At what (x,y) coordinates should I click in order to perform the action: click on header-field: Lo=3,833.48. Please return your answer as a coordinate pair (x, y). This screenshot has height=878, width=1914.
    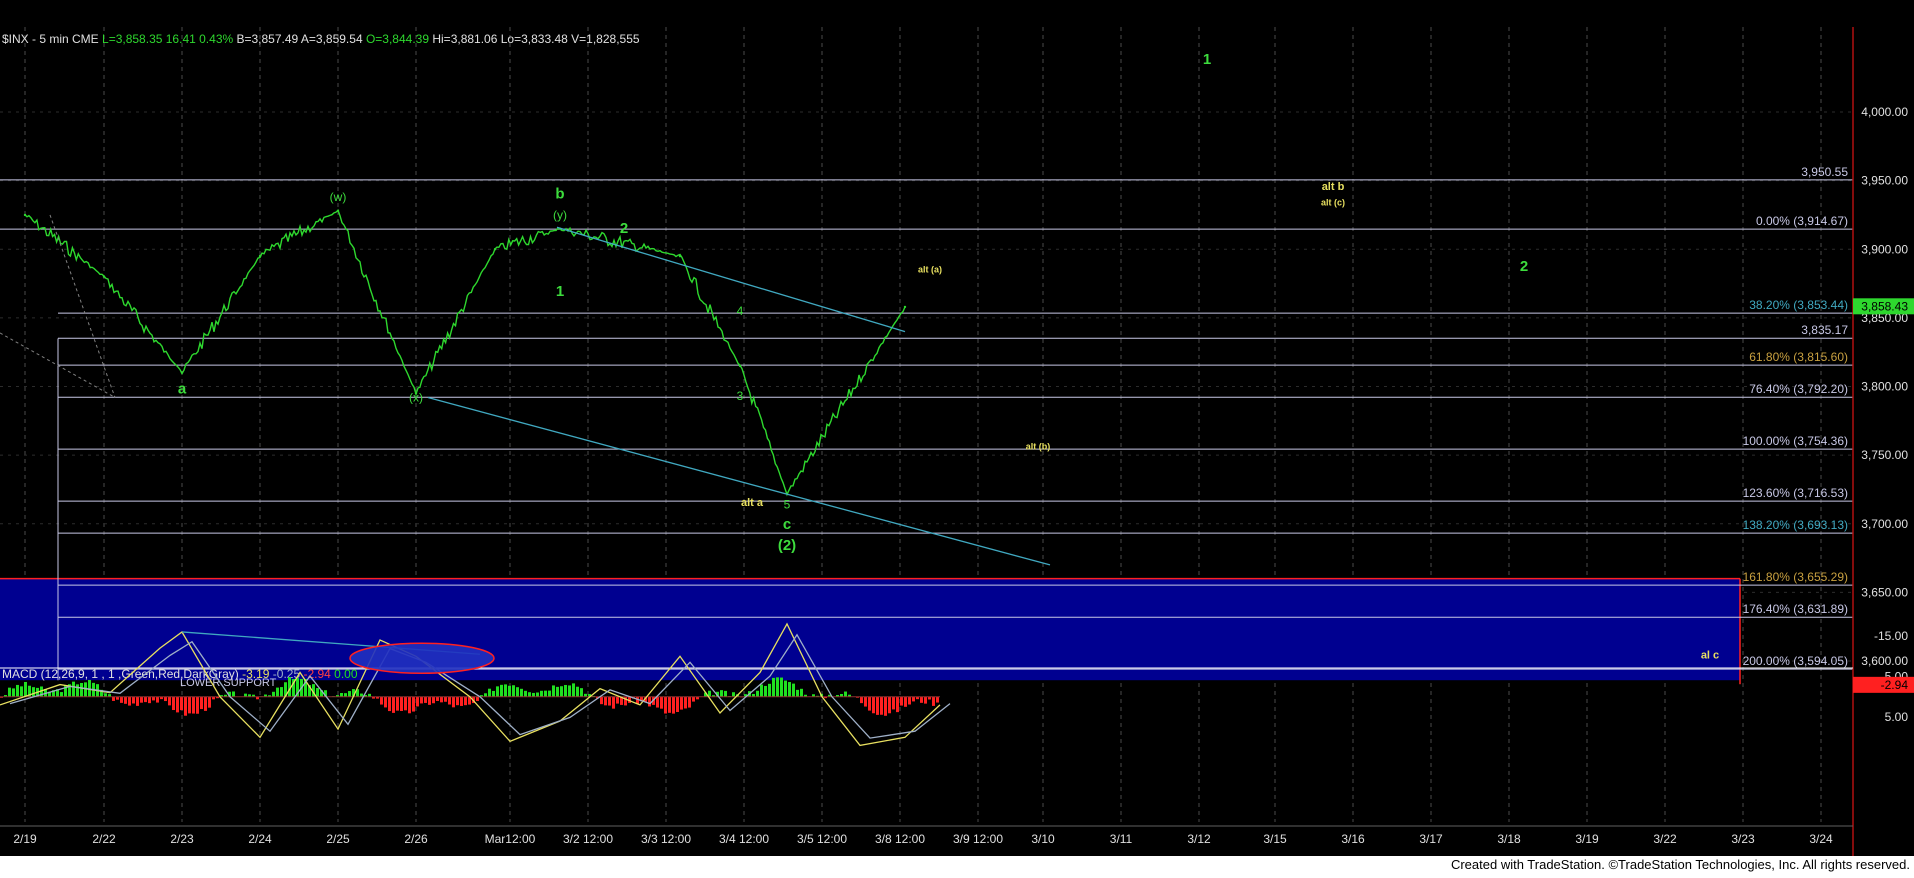
    Looking at the image, I should click on (532, 39).